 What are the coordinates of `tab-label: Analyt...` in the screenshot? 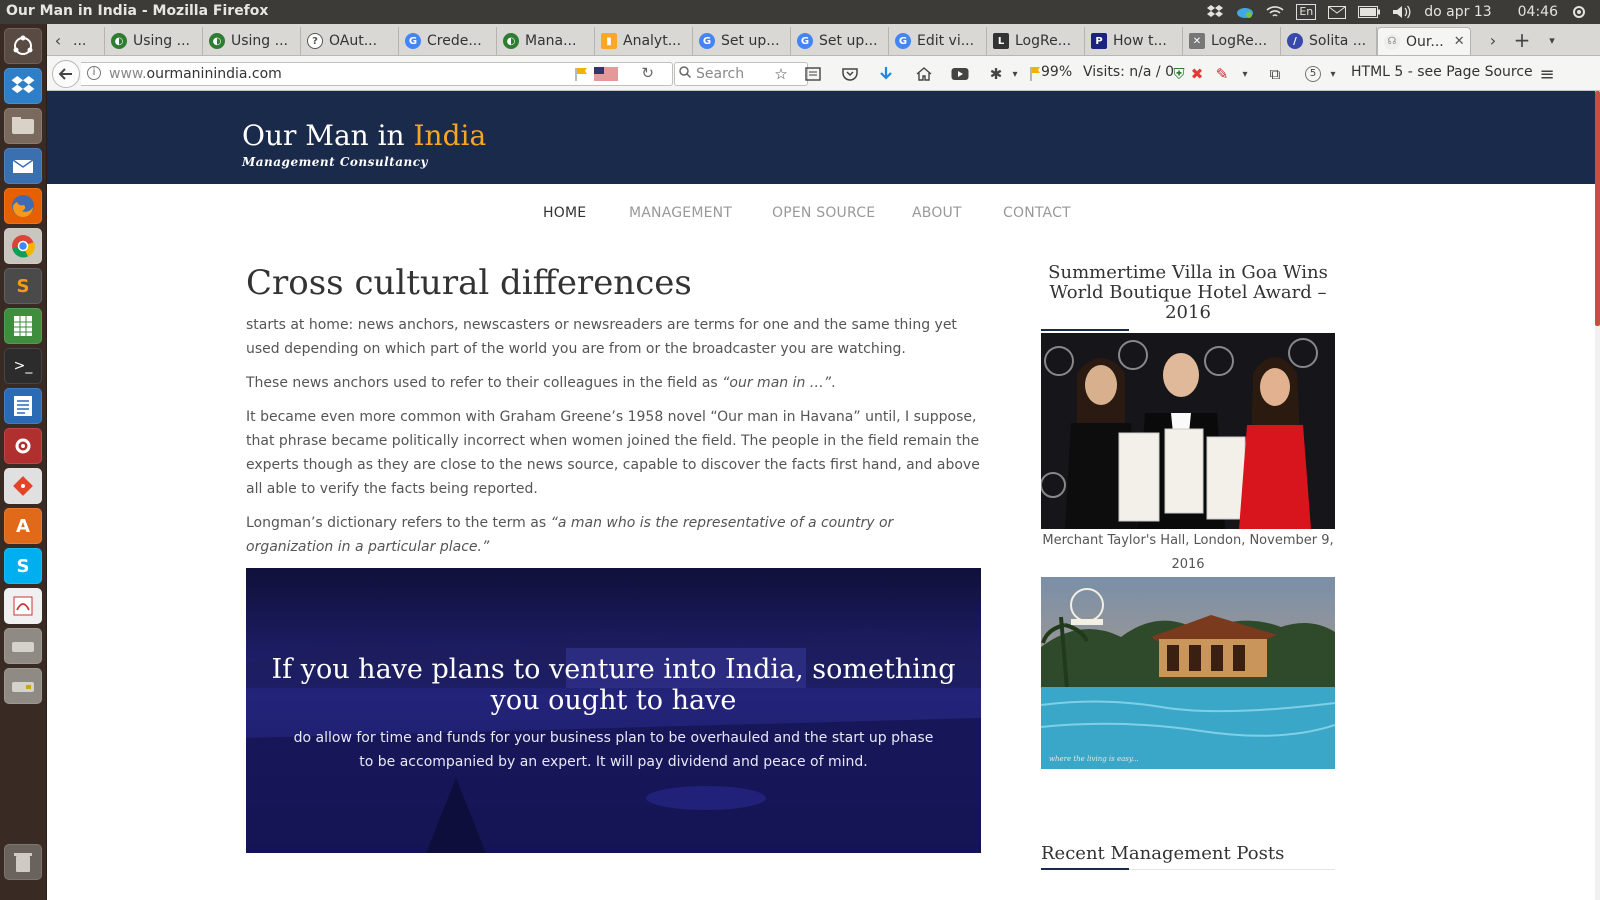 It's located at (652, 41).